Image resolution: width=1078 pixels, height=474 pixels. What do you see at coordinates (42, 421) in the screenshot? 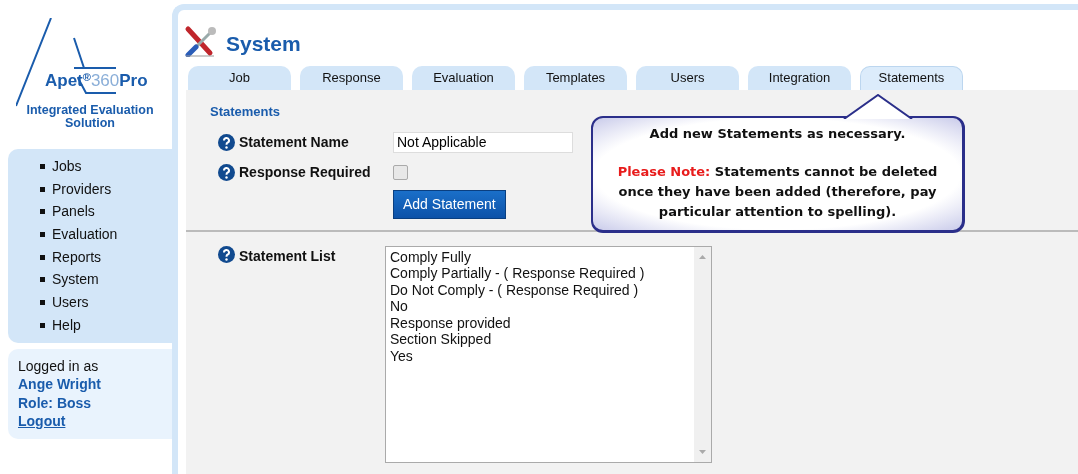
I see `logout-link: Logout` at bounding box center [42, 421].